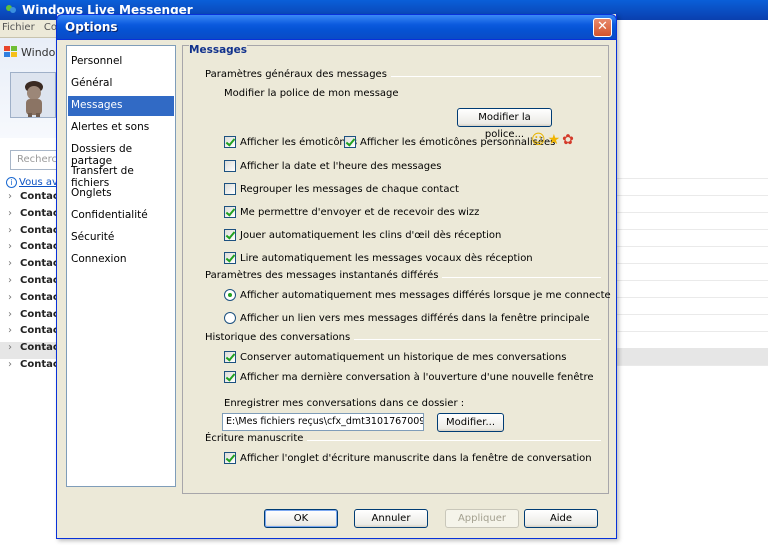 This screenshot has height=545, width=768. Describe the element at coordinates (301, 518) in the screenshot. I see `ok-button: OK` at that location.